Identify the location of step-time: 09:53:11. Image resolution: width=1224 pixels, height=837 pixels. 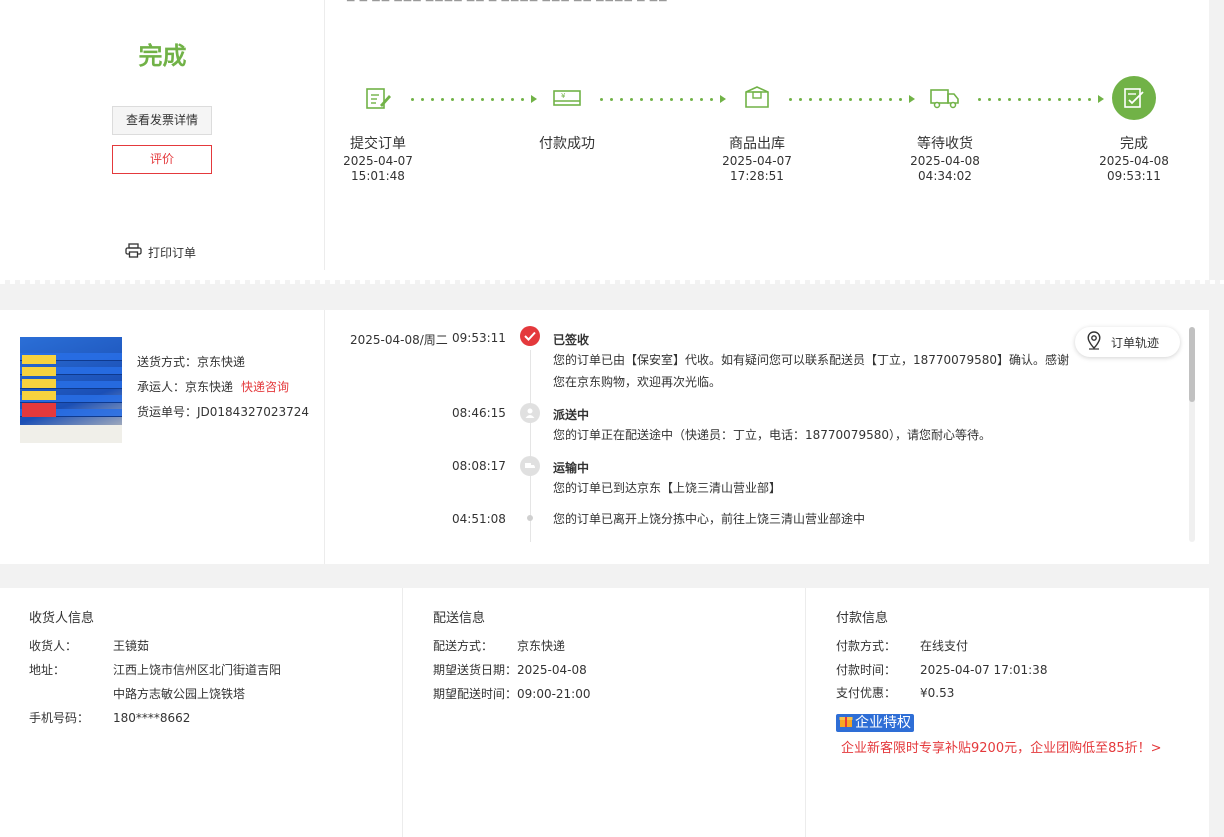
(1134, 176).